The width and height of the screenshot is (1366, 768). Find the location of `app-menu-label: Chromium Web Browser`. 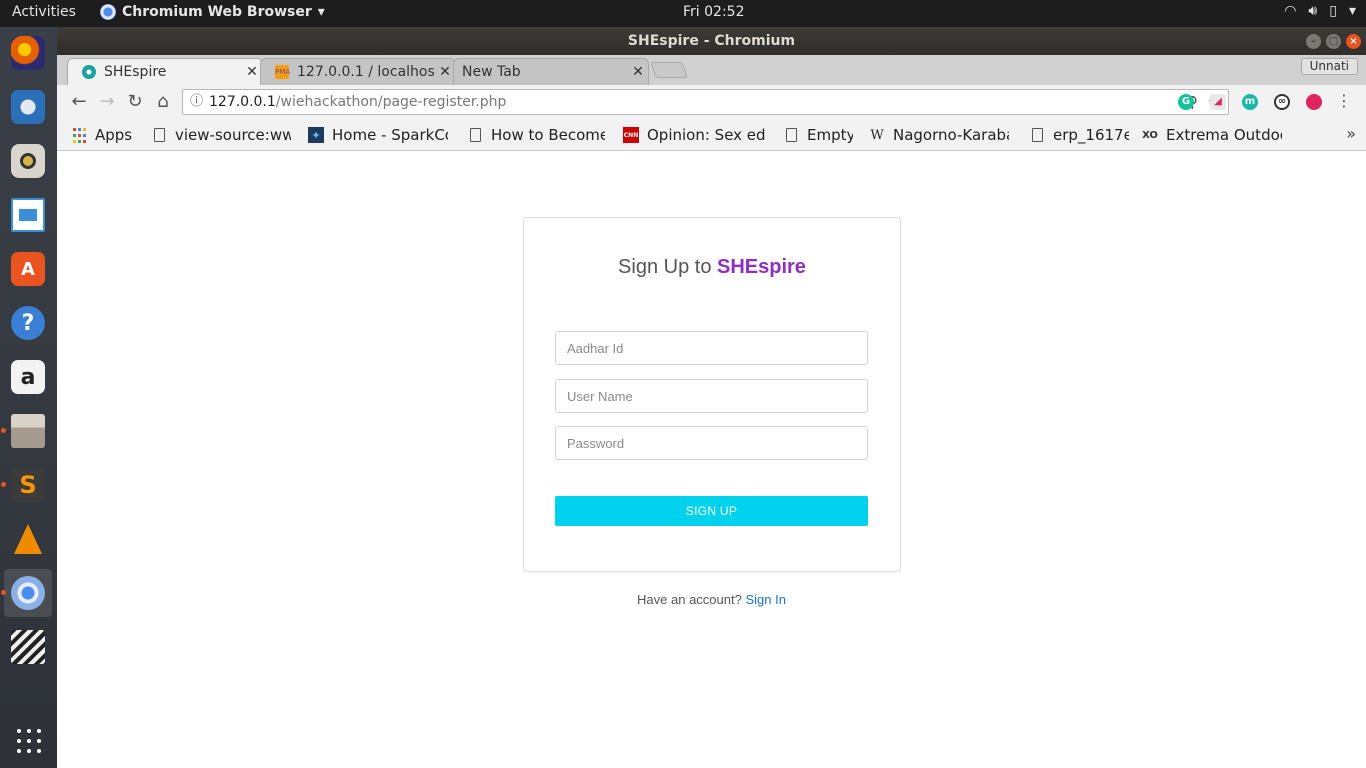

app-menu-label: Chromium Web Browser is located at coordinates (217, 12).